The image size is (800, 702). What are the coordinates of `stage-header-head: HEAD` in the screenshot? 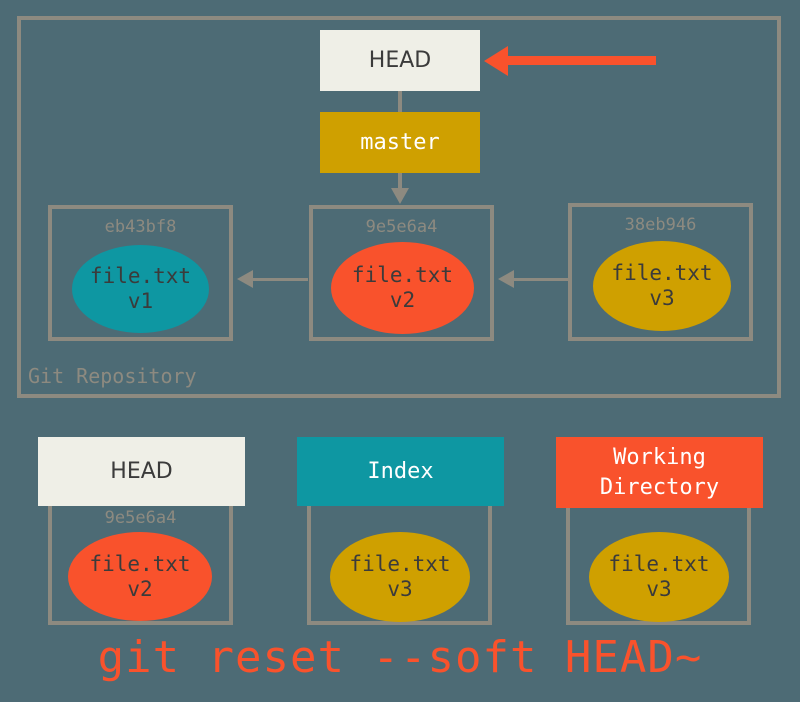 It's located at (141, 471).